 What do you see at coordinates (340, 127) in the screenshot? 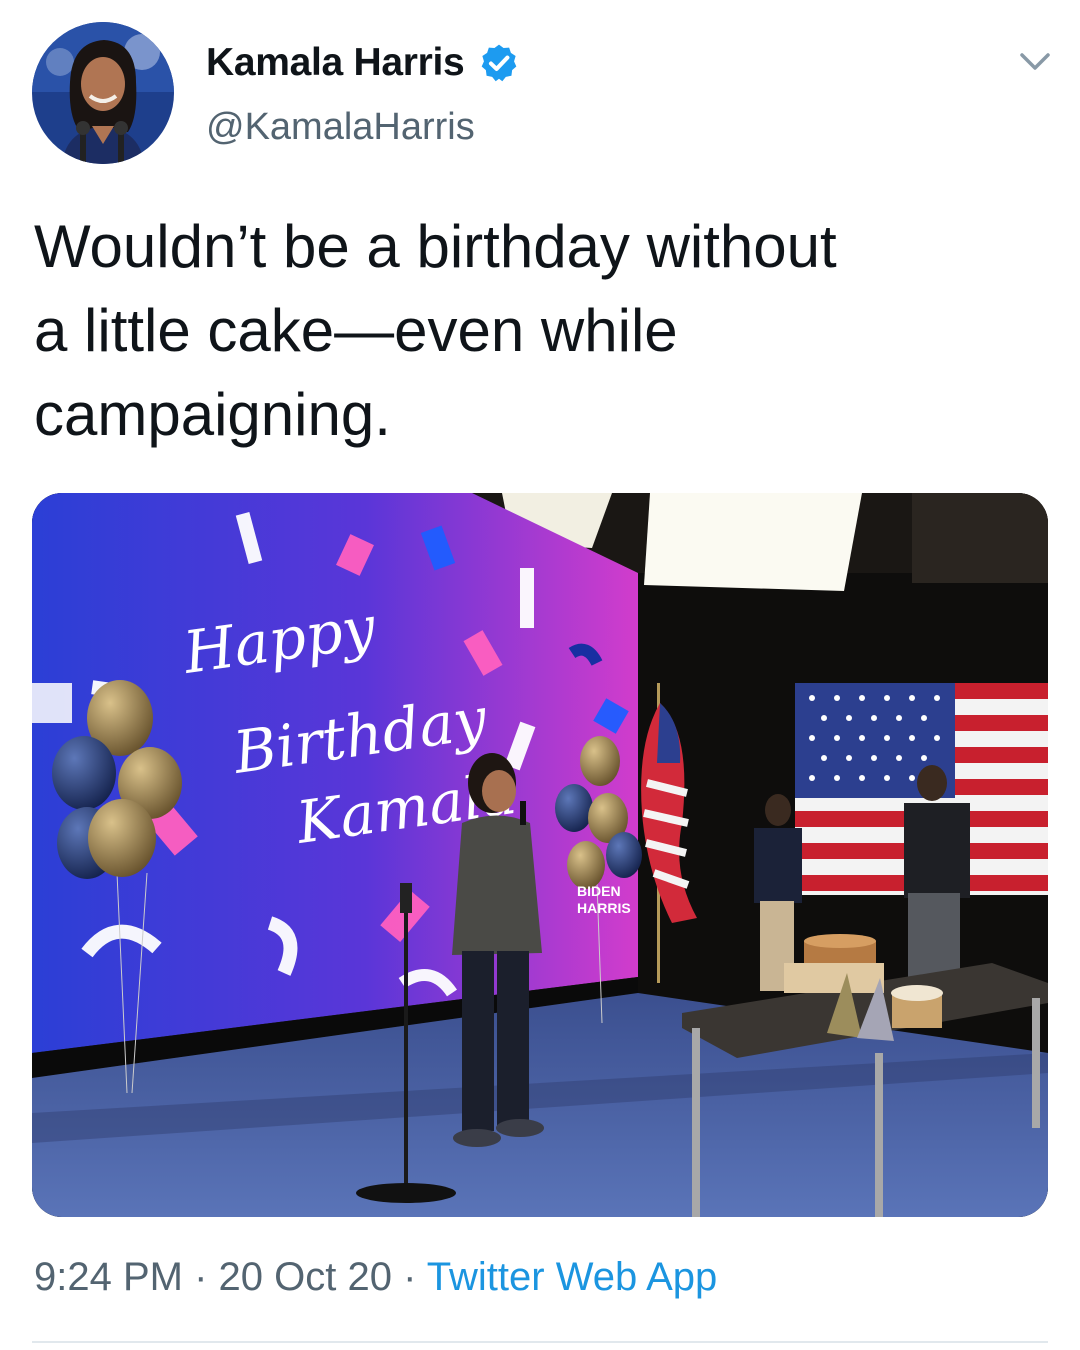
I see `user-handle: @KamalaHarris` at bounding box center [340, 127].